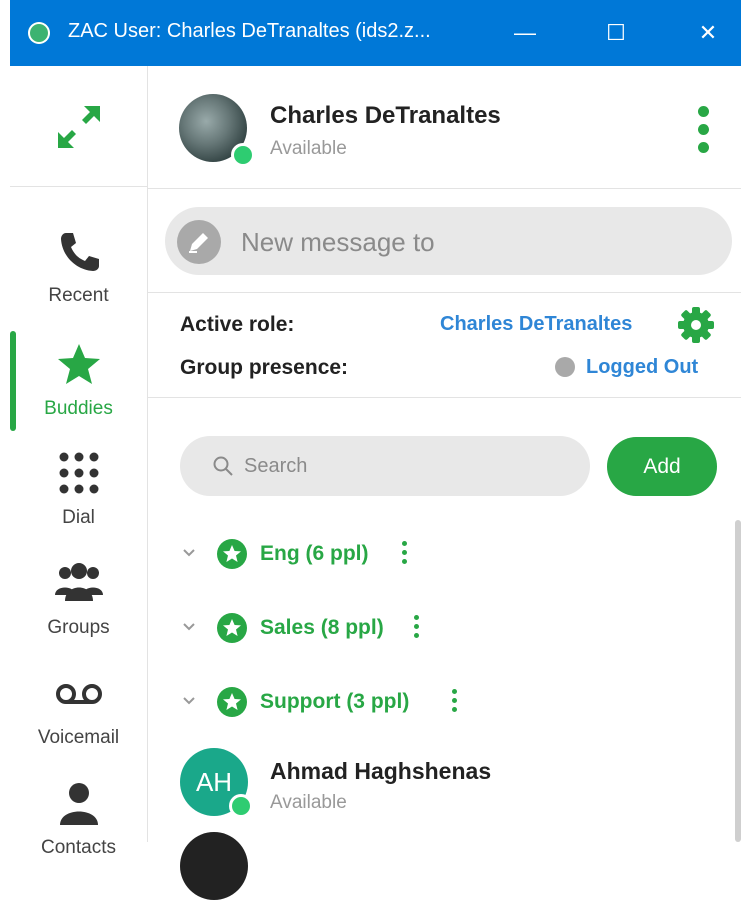 The width and height of the screenshot is (741, 900). Describe the element at coordinates (79, 804) in the screenshot. I see `contact-person-icon` at that location.